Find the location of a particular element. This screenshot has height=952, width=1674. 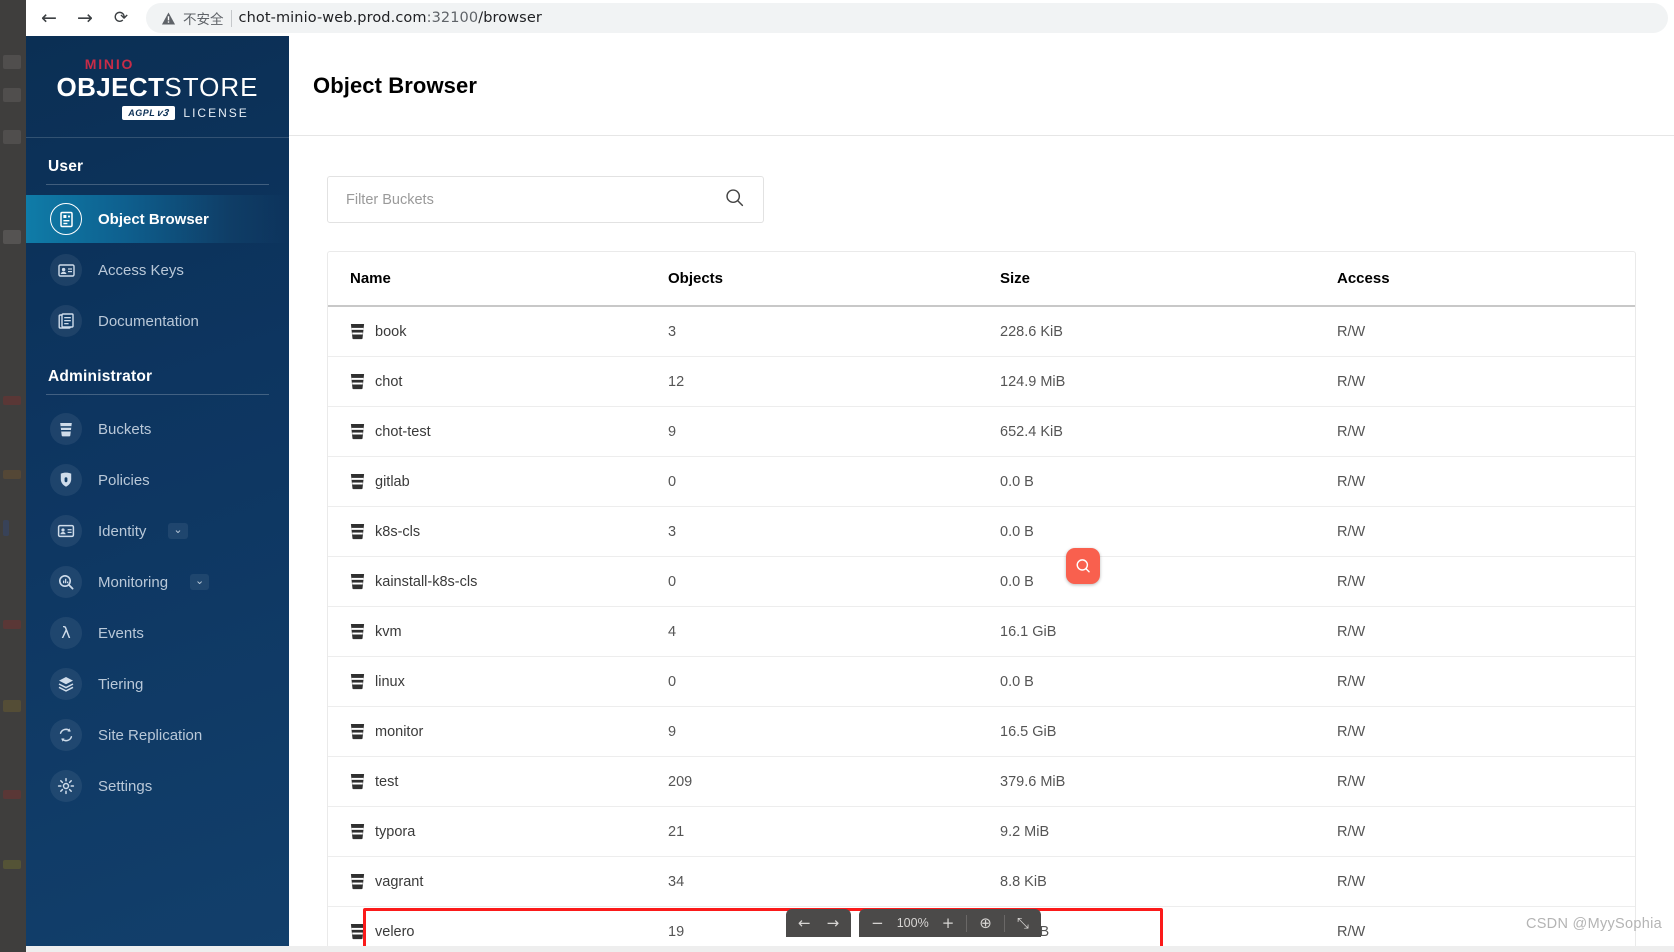

table-row: monitor 9 16.5 GiB R/W is located at coordinates (981, 731).